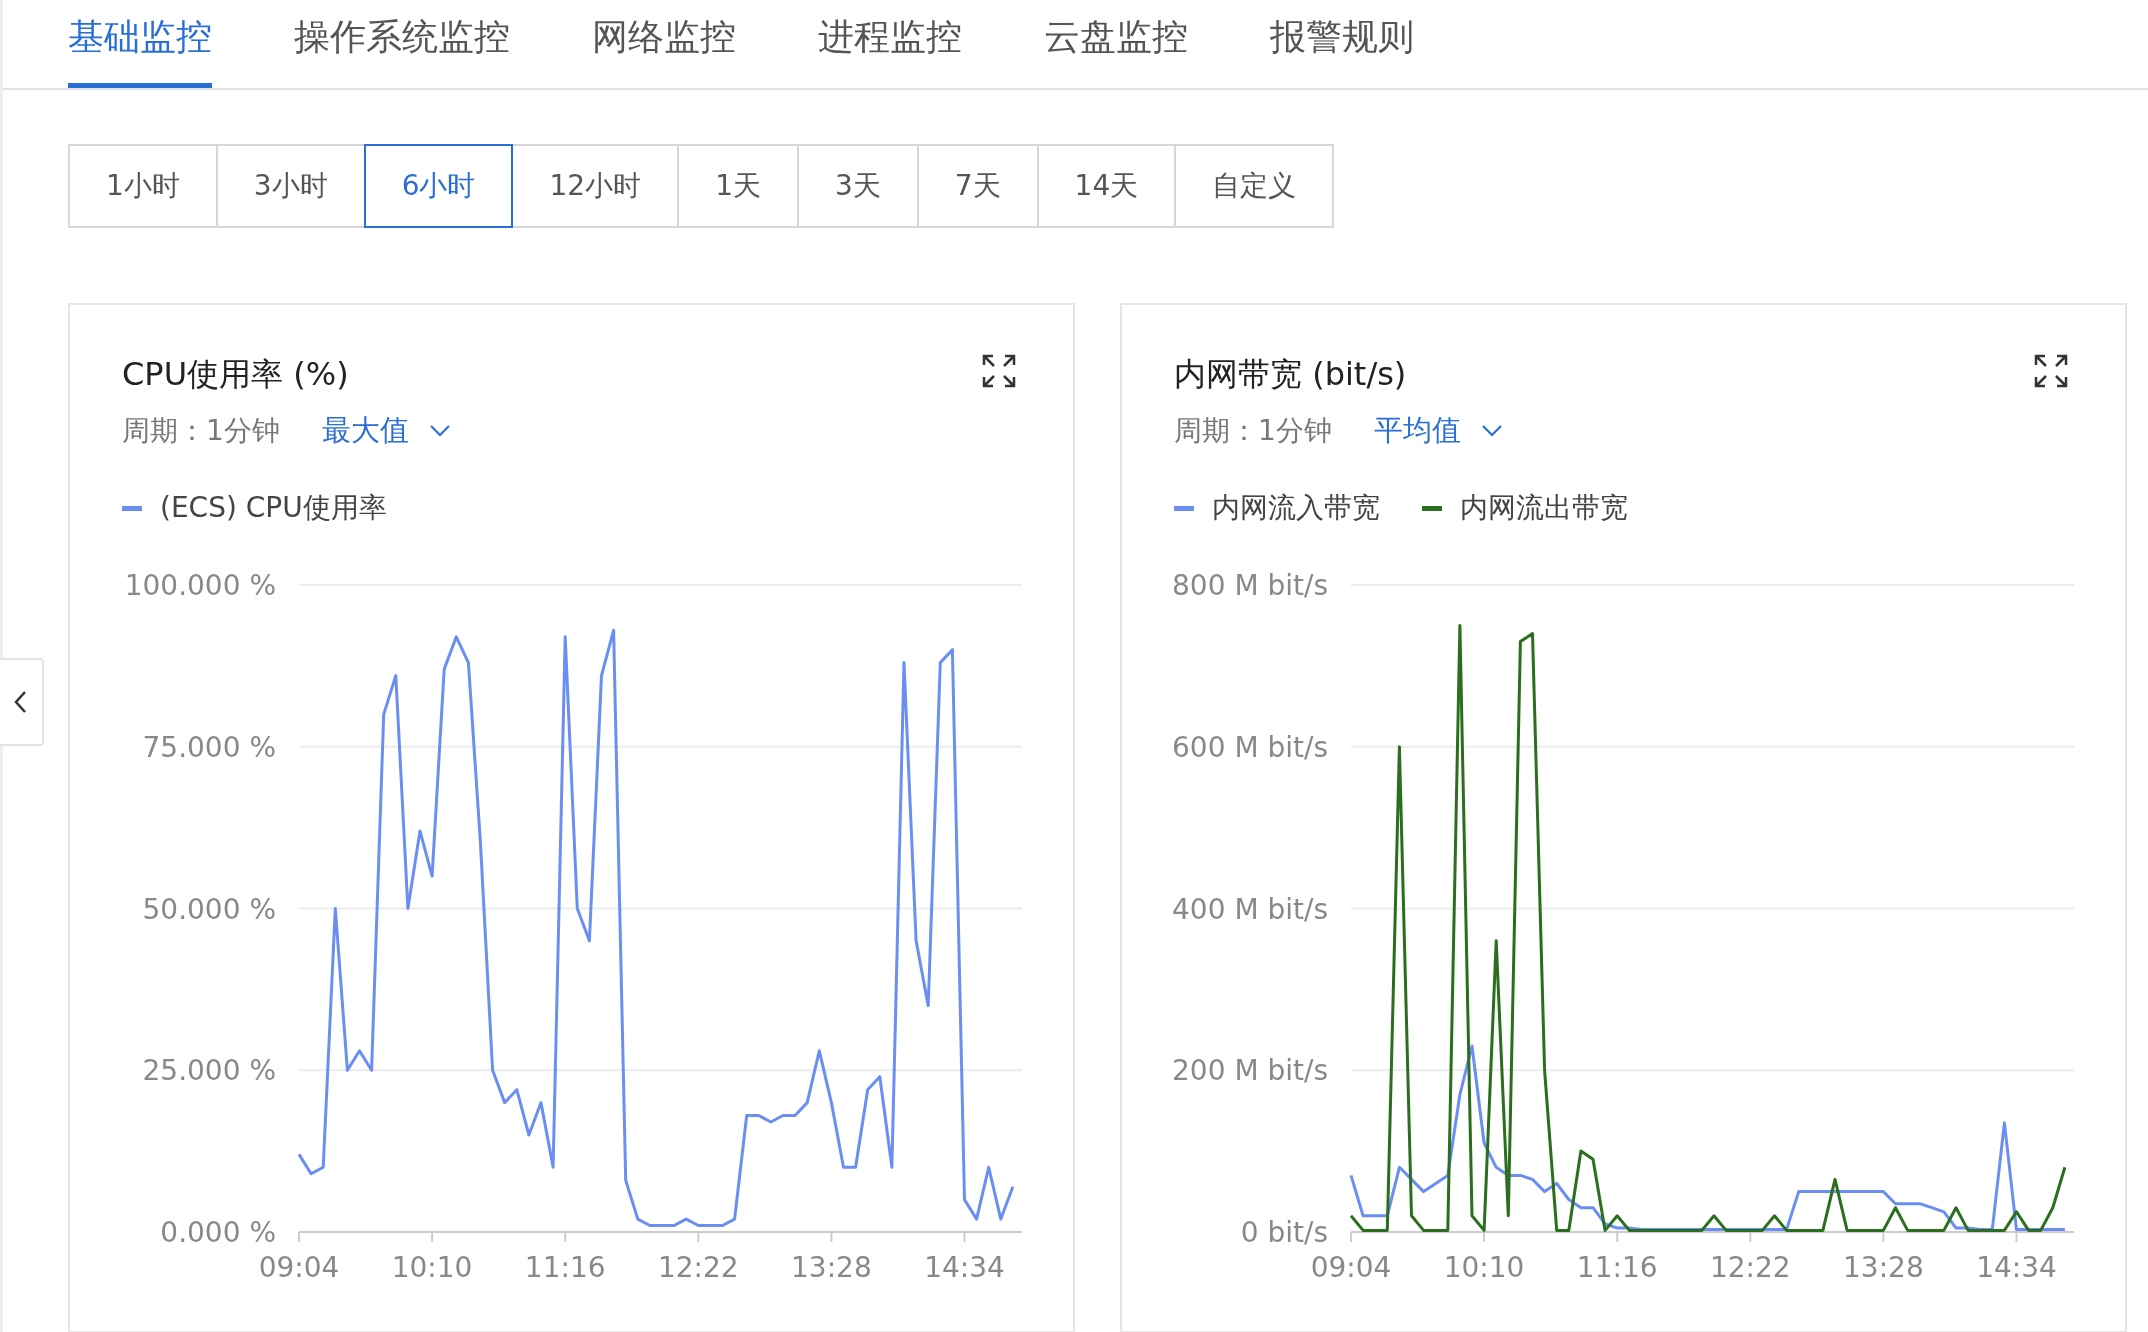 The width and height of the screenshot is (2148, 1332). I want to click on chart-title: 内网带宽 (bit/s), so click(1291, 374).